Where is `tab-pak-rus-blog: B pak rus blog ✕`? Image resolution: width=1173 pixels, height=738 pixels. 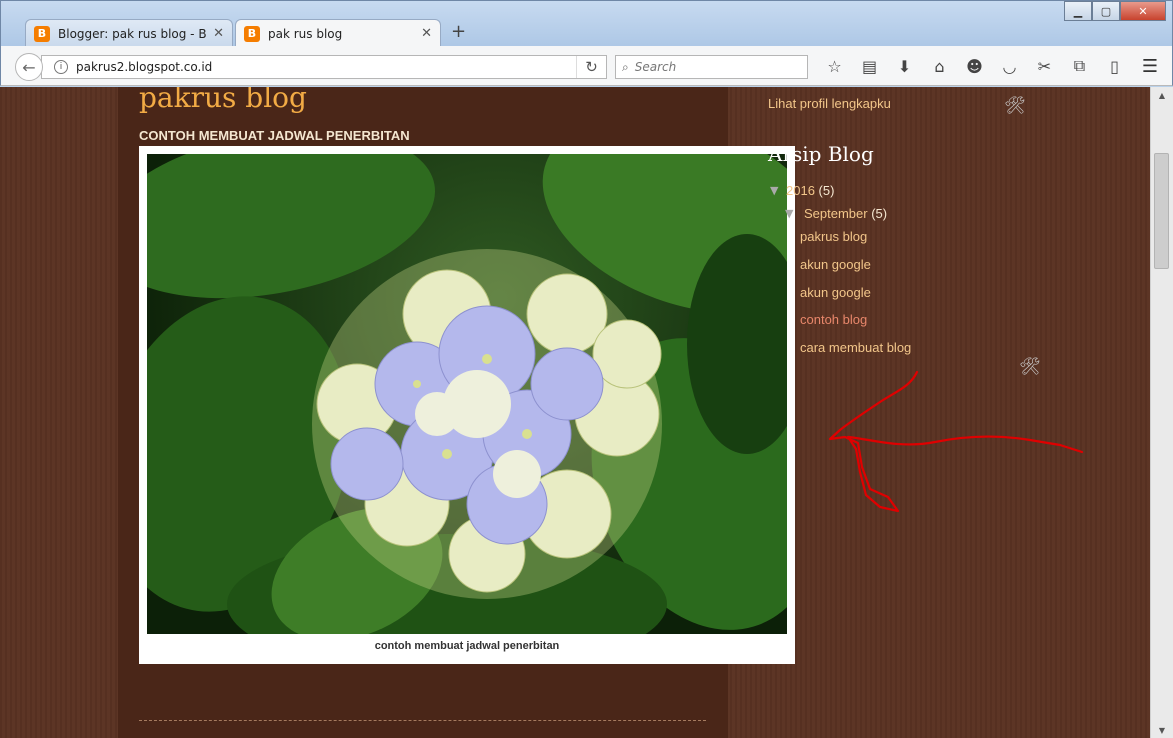
tab-pak-rus-blog: B pak rus blog ✕ is located at coordinates (338, 33).